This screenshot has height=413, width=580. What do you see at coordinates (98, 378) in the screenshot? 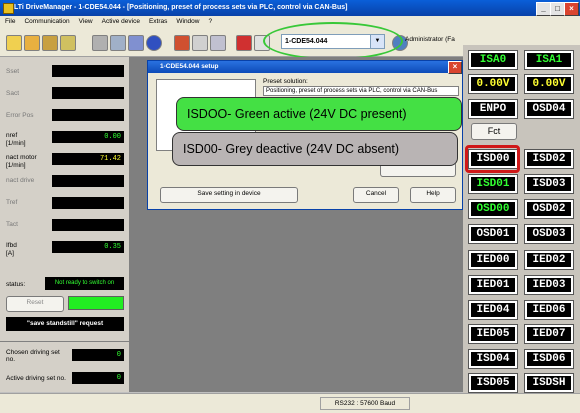
I see `active-set-value: 0` at bounding box center [98, 378].